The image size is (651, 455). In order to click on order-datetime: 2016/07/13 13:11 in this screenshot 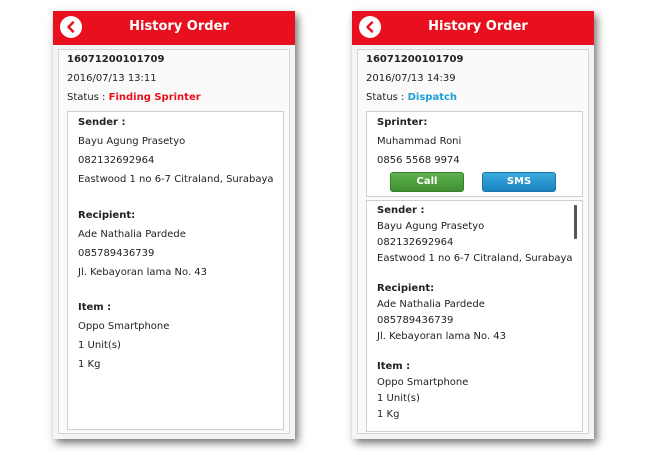, I will do `click(112, 78)`.